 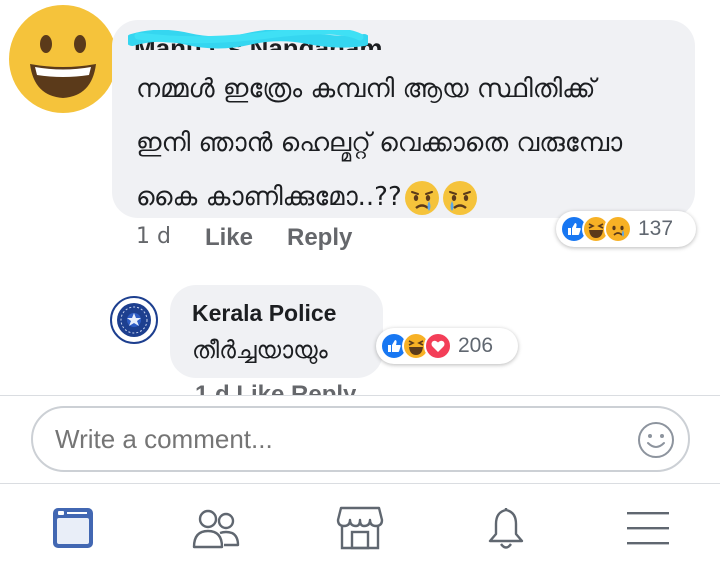 I want to click on tab-notifications, so click(x=506, y=528).